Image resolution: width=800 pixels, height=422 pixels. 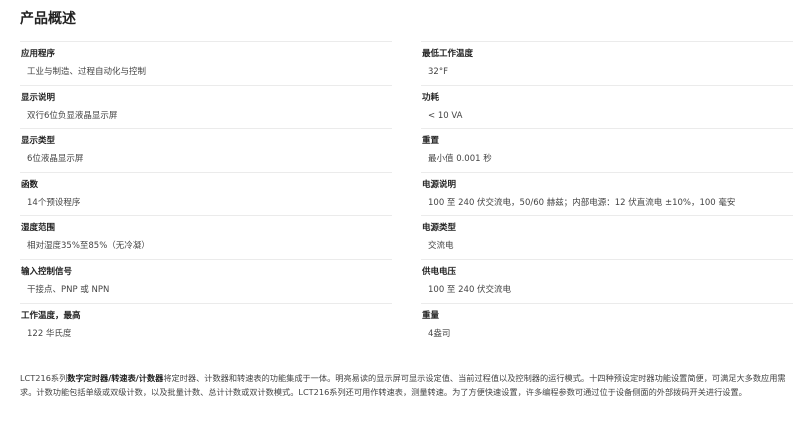 What do you see at coordinates (51, 315) in the screenshot?
I see `spec-label: 工作温度，最高` at bounding box center [51, 315].